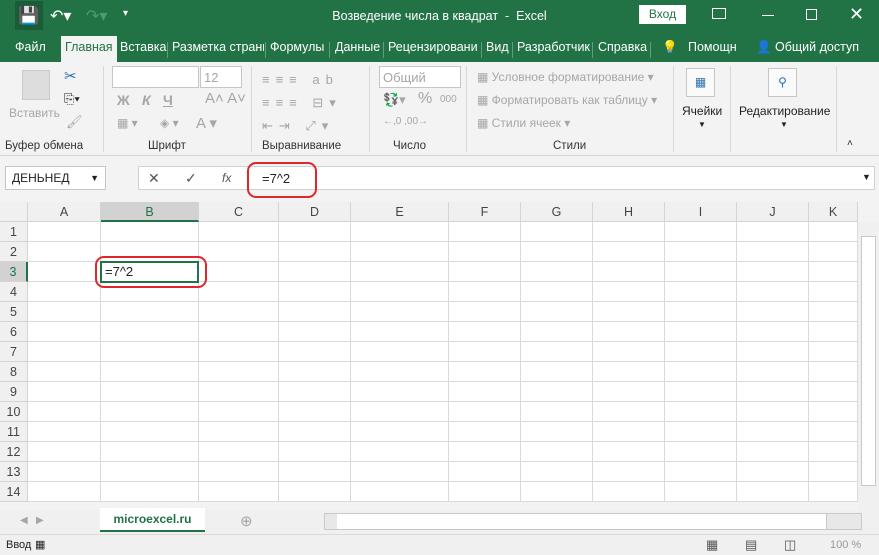 The image size is (879, 555). What do you see at coordinates (150, 412) in the screenshot?
I see `cell-B10` at bounding box center [150, 412].